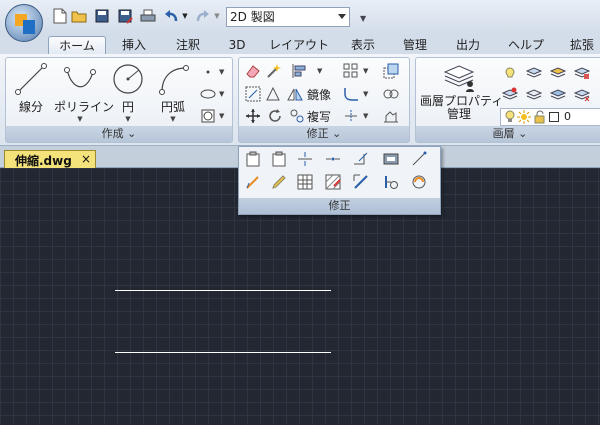 Image resolution: width=600 pixels, height=425 pixels. I want to click on mirror-icon, so click(295, 94).